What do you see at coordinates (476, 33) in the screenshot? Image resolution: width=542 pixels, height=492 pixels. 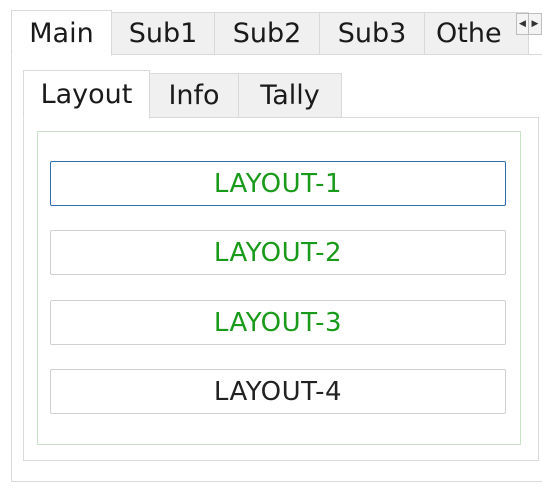 I see `tab-other: Othe` at bounding box center [476, 33].